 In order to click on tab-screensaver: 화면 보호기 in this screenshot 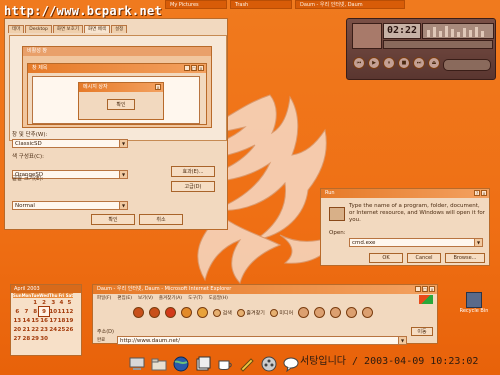, I will do `click(67, 29)`.